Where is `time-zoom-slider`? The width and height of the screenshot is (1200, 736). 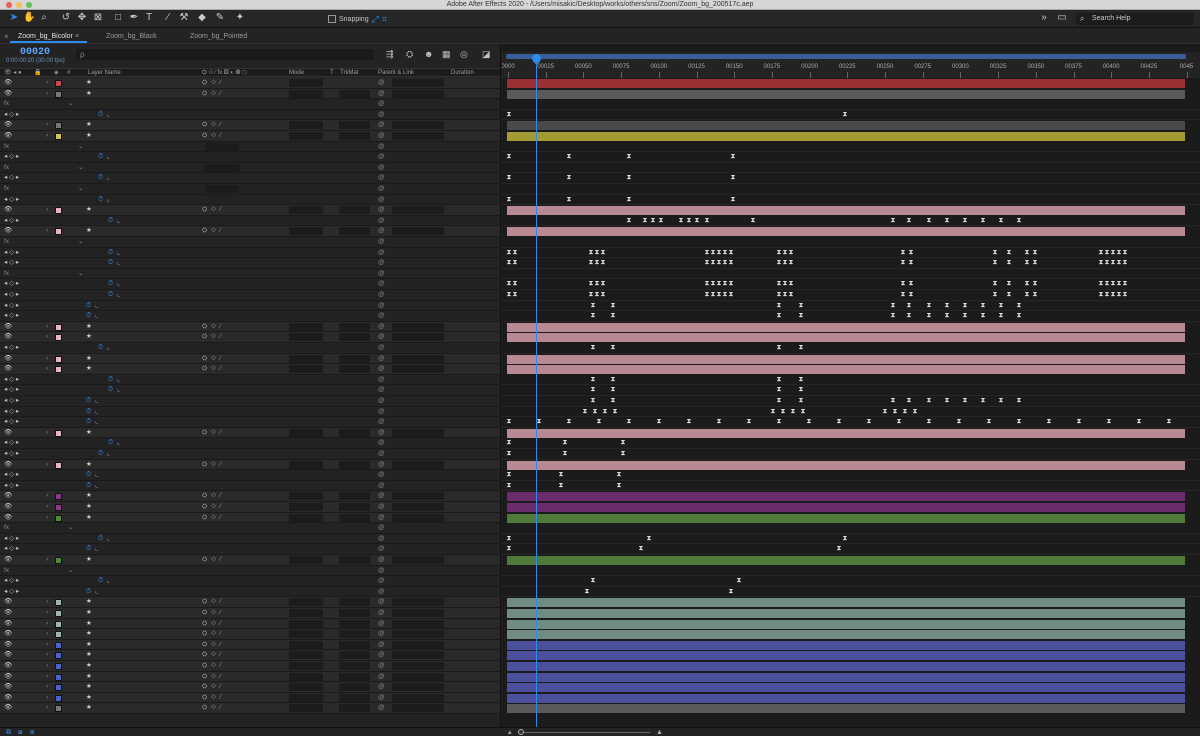 time-zoom-slider is located at coordinates (585, 732).